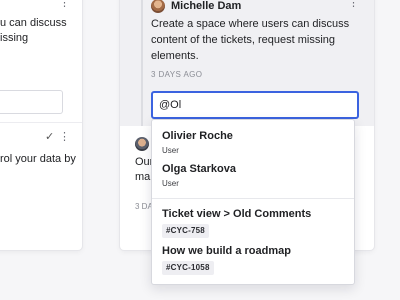 This screenshot has height=300, width=400. What do you see at coordinates (237, 214) in the screenshot?
I see `ticket-title: Ticket view > Old Comments` at bounding box center [237, 214].